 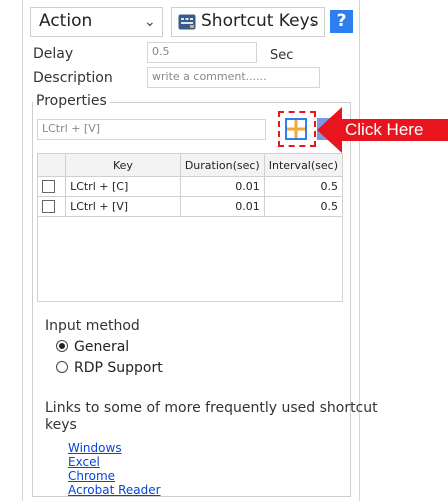 I want to click on description-label: Description, so click(x=73, y=78).